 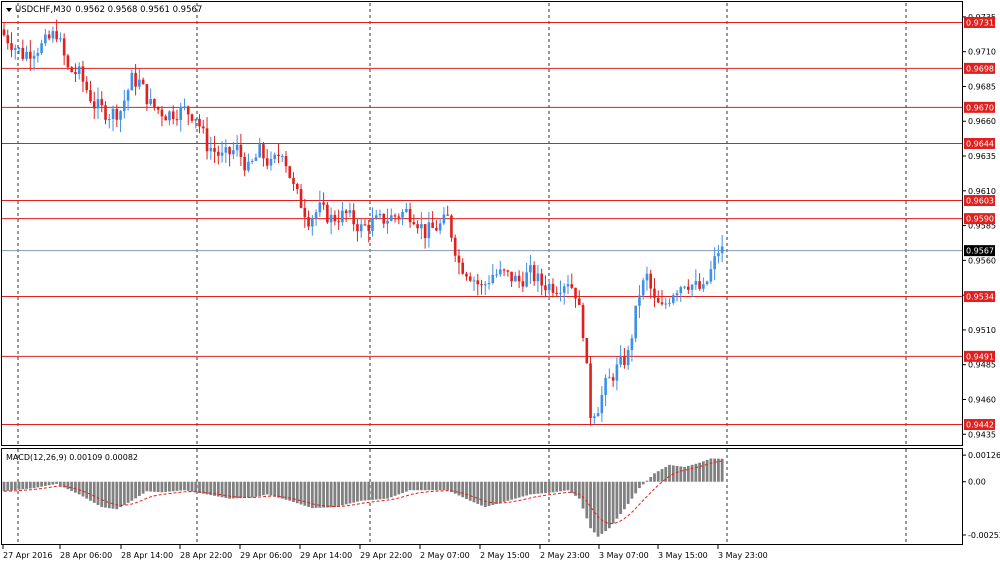 What do you see at coordinates (980, 219) in the screenshot?
I see `level-label: 0.9590` at bounding box center [980, 219].